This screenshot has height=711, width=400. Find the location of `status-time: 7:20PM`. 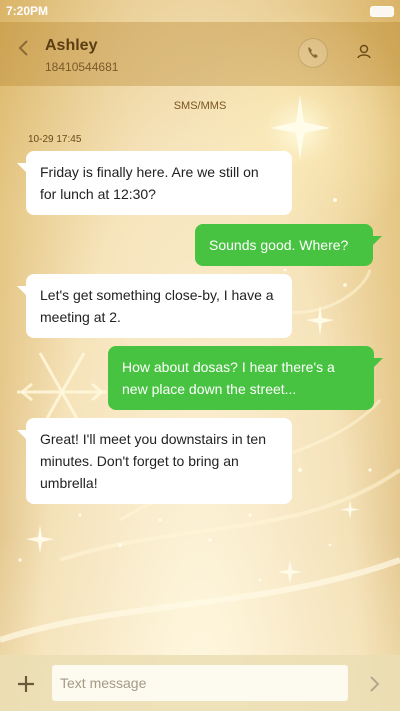

status-time: 7:20PM is located at coordinates (27, 11).